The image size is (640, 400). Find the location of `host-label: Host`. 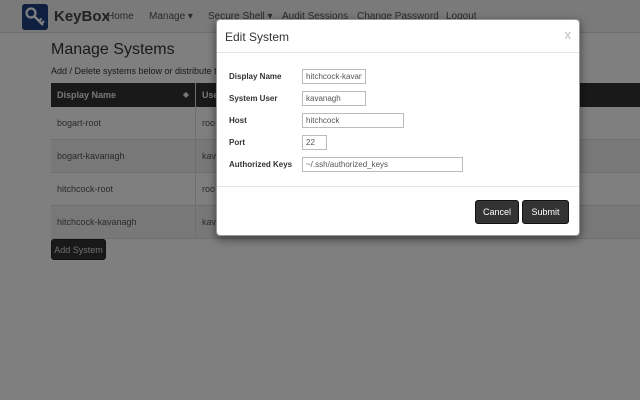

host-label: Host is located at coordinates (238, 120).